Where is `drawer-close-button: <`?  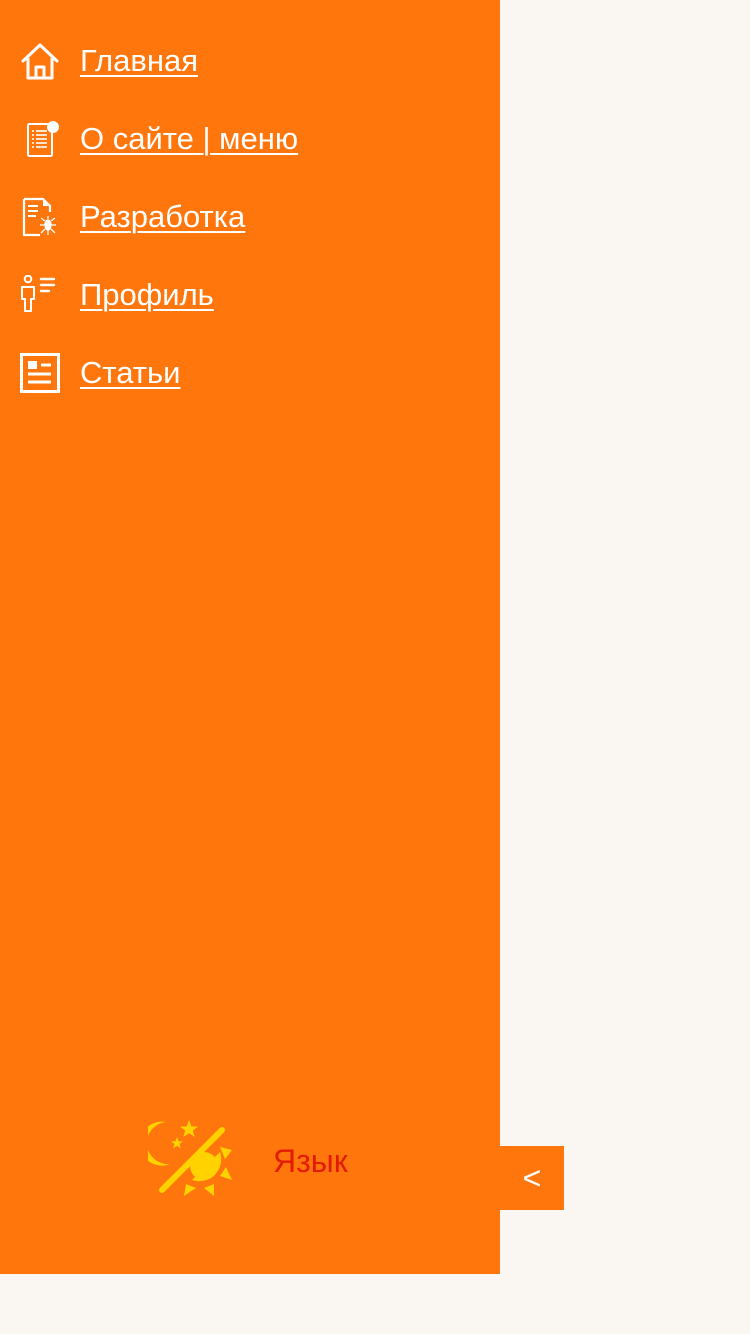
drawer-close-button: < is located at coordinates (532, 1178).